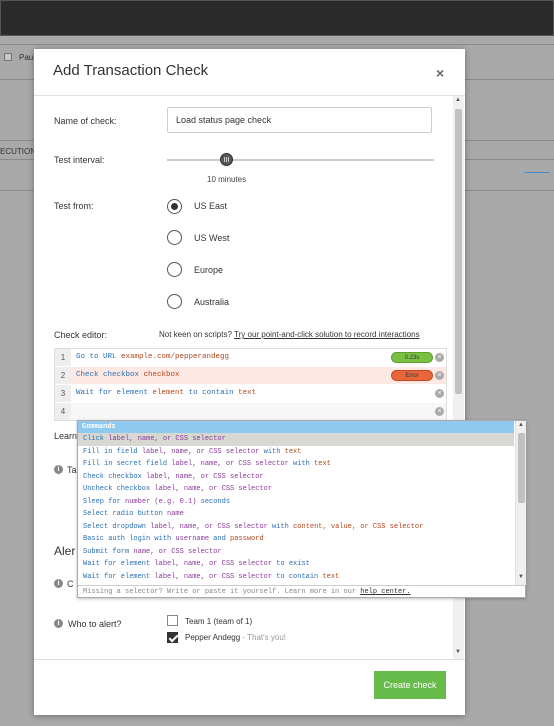 Image resolution: width=554 pixels, height=726 pixels. What do you see at coordinates (175, 357) in the screenshot?
I see `line-argument: example.com/pepperandegg` at bounding box center [175, 357].